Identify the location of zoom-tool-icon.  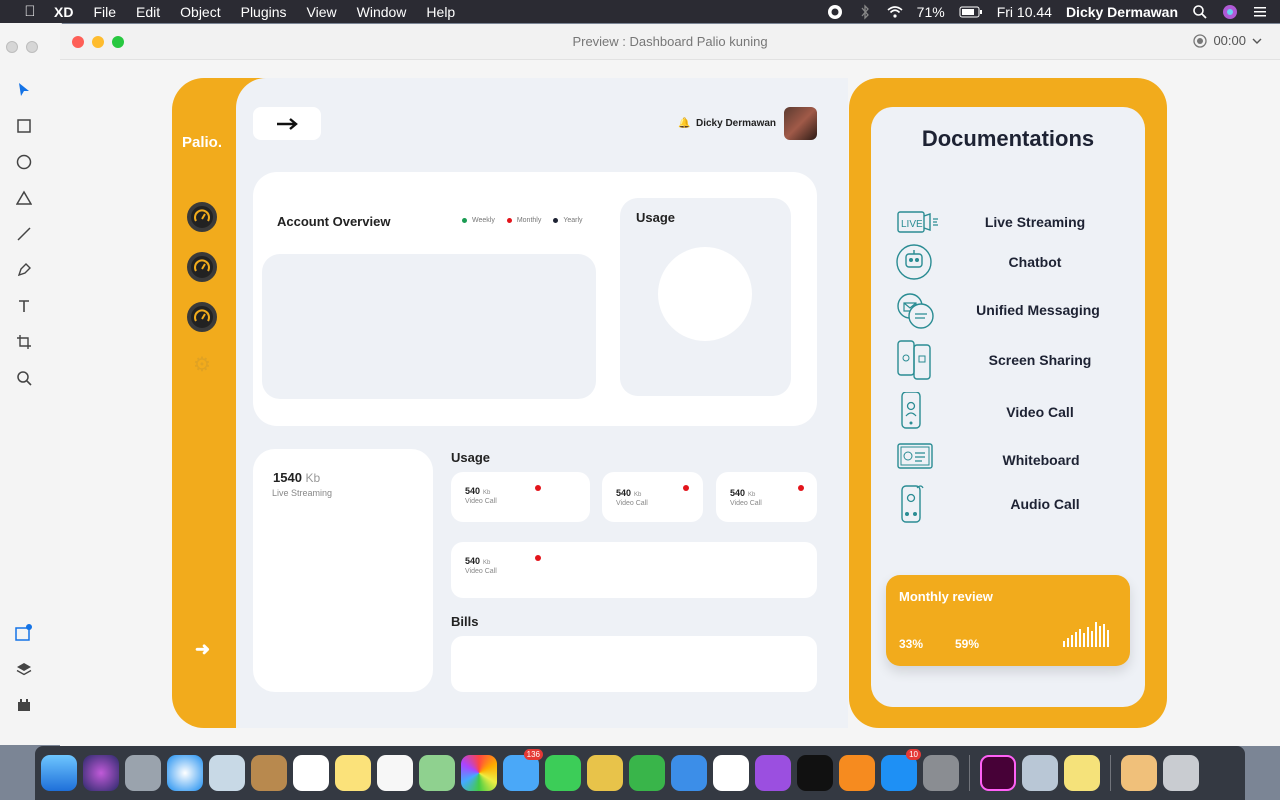
(24, 378).